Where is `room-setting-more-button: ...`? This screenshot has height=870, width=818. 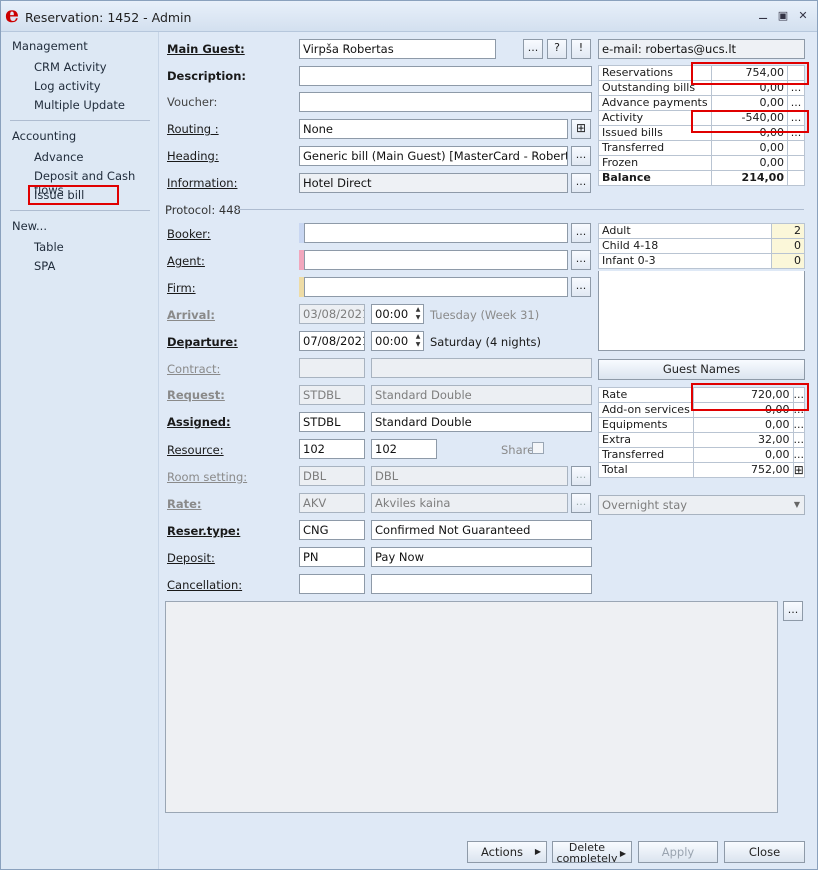
room-setting-more-button: ... is located at coordinates (581, 476).